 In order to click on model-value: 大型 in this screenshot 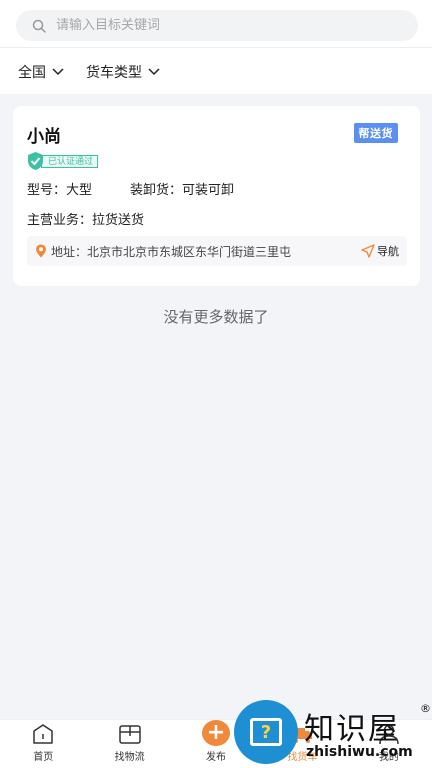, I will do `click(79, 190)`.